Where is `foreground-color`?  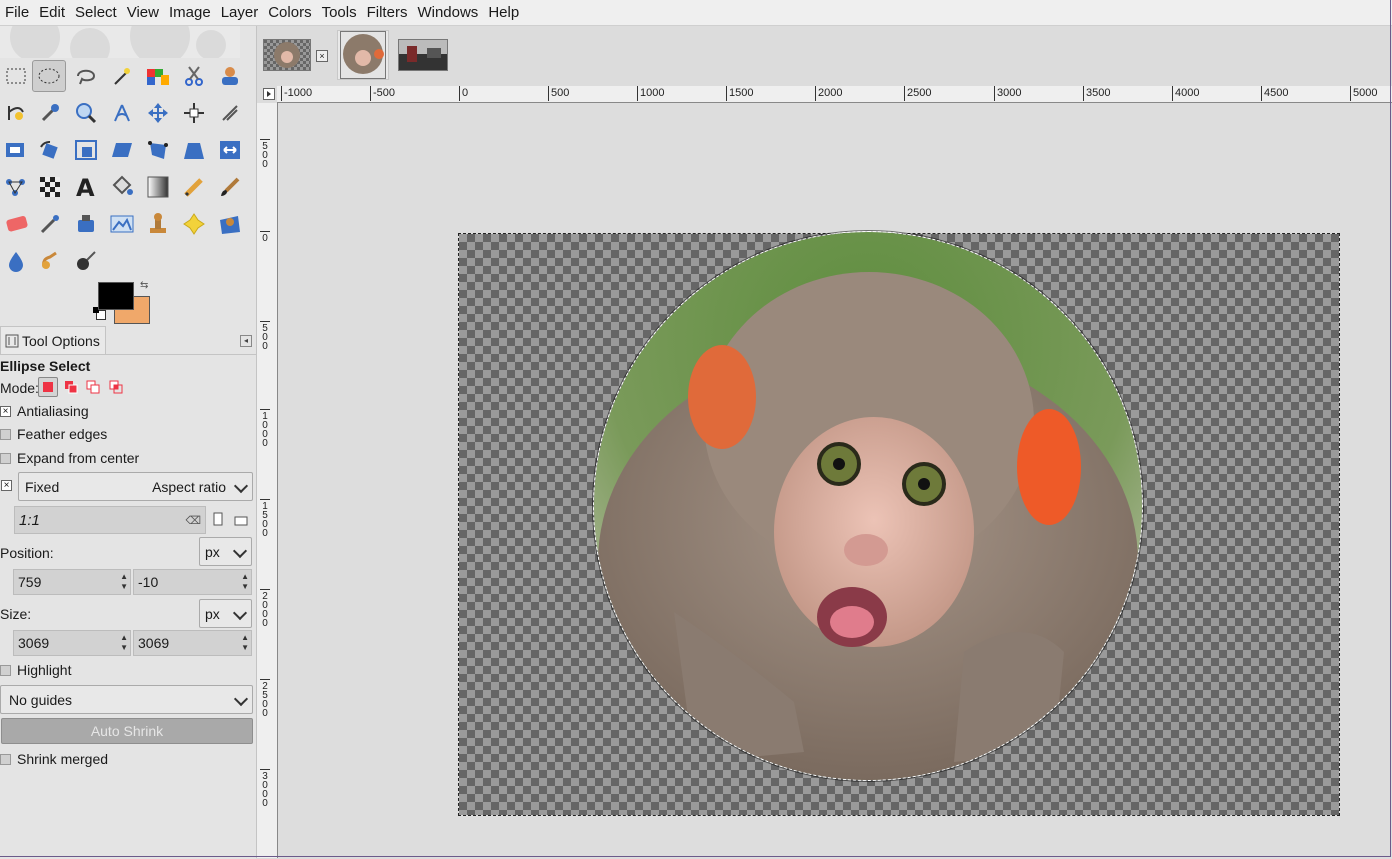
foreground-color is located at coordinates (116, 296).